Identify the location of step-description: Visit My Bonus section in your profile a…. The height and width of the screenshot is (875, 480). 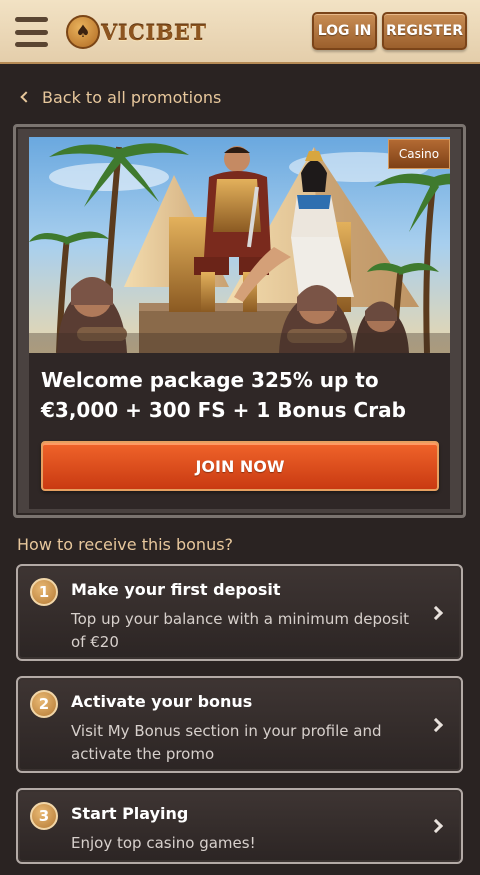
(226, 742).